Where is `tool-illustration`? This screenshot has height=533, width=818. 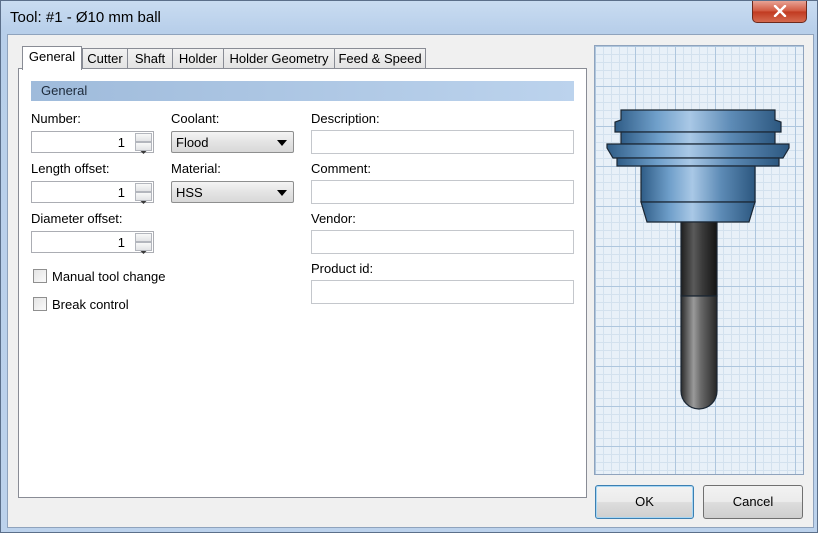 tool-illustration is located at coordinates (698, 259).